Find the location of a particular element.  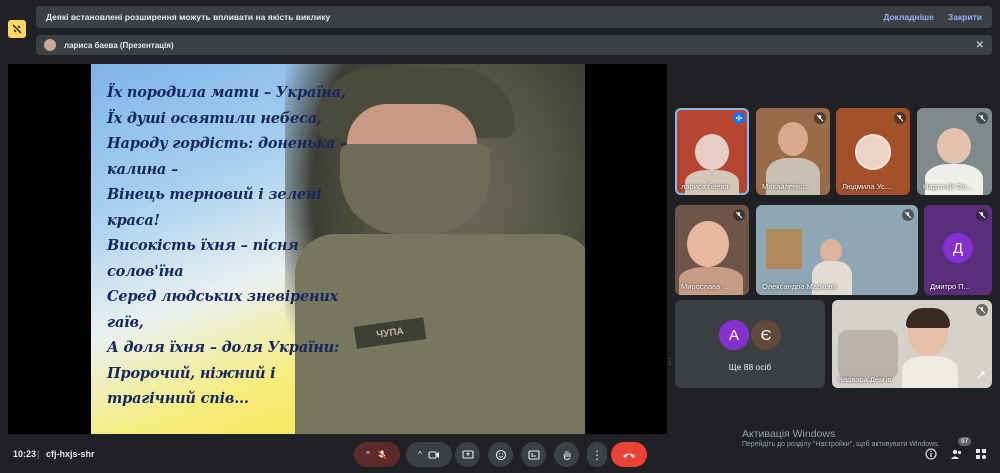

poem-line: Вінець терновий і зелені is located at coordinates (214, 194).